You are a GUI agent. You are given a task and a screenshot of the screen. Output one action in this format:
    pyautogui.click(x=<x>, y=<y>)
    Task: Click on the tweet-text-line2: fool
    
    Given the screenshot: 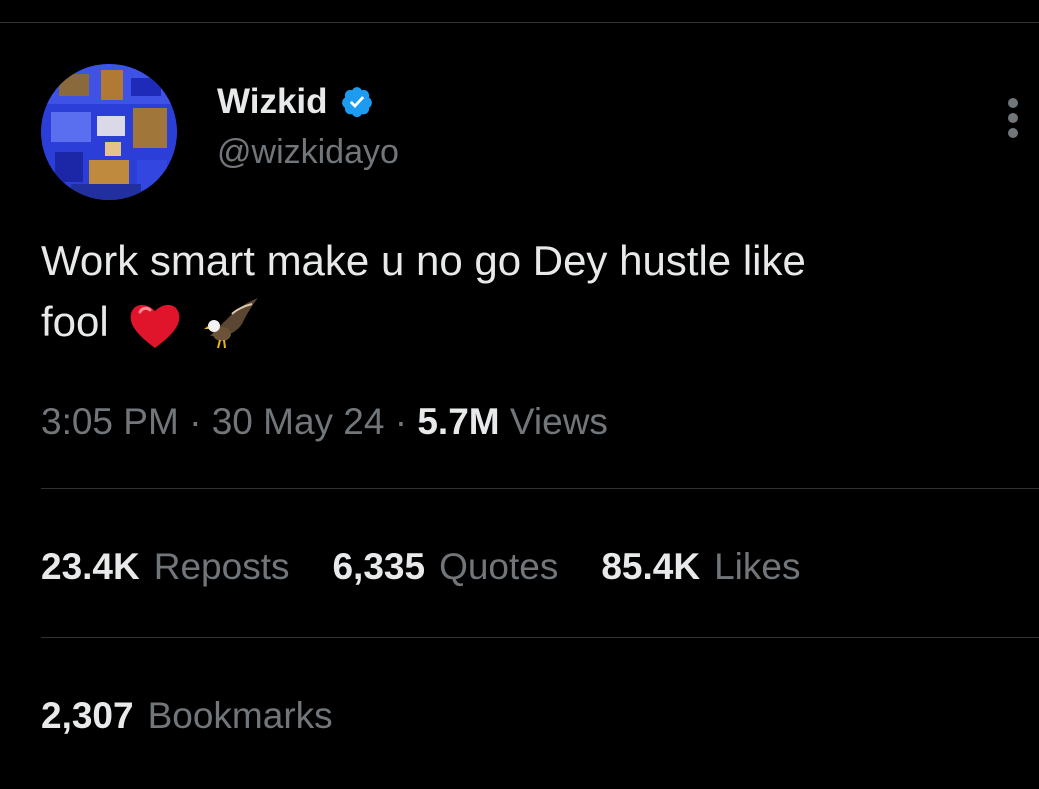 What is the action you would take?
    pyautogui.click(x=75, y=321)
    